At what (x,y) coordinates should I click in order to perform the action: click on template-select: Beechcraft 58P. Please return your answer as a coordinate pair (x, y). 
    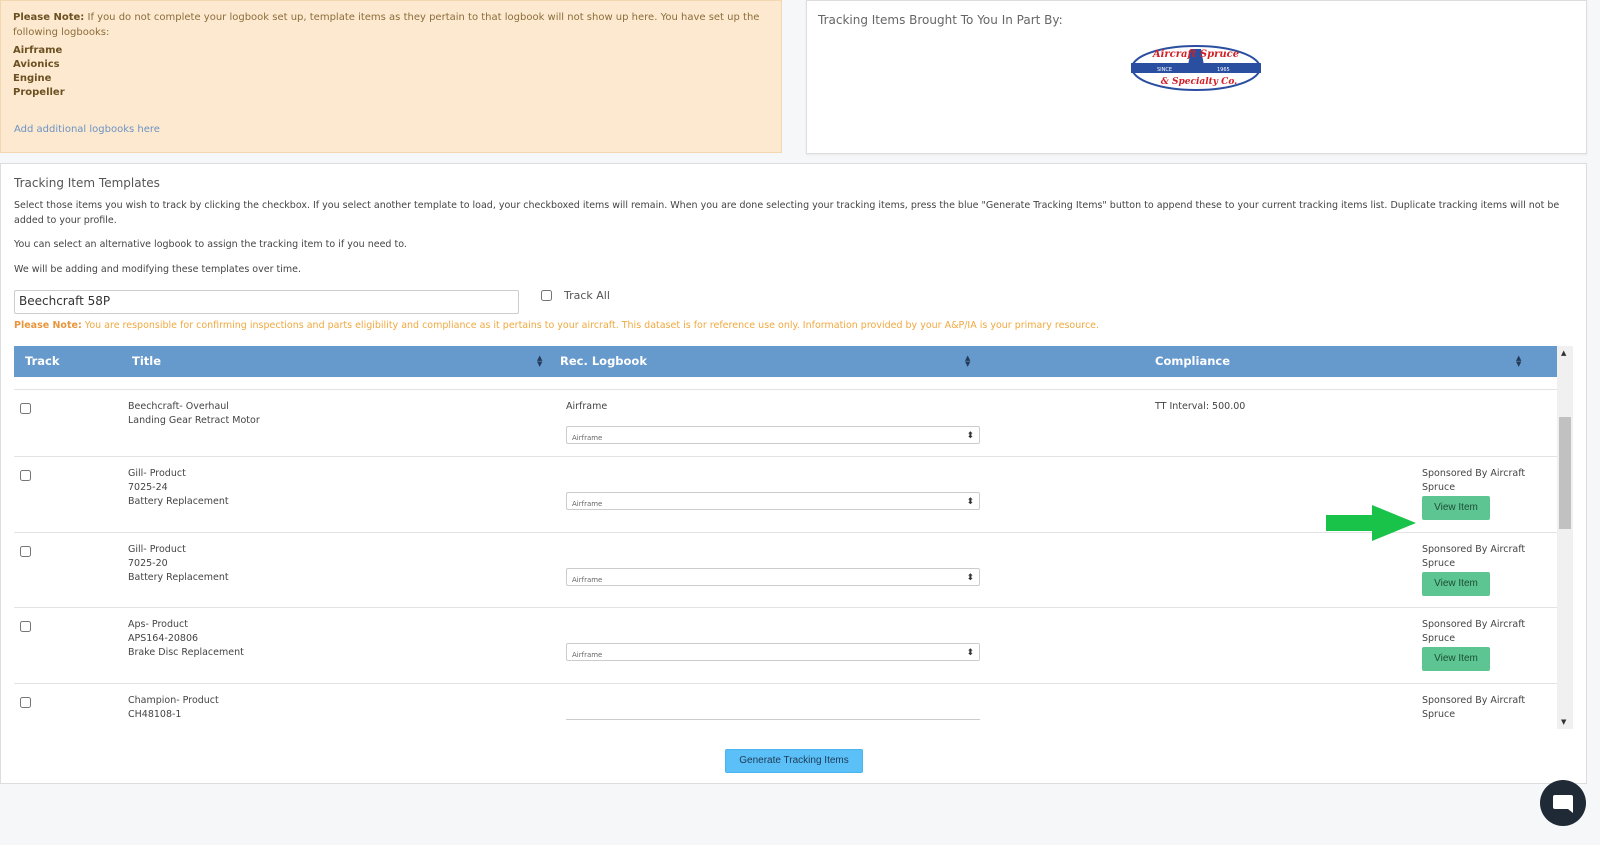
    Looking at the image, I should click on (266, 302).